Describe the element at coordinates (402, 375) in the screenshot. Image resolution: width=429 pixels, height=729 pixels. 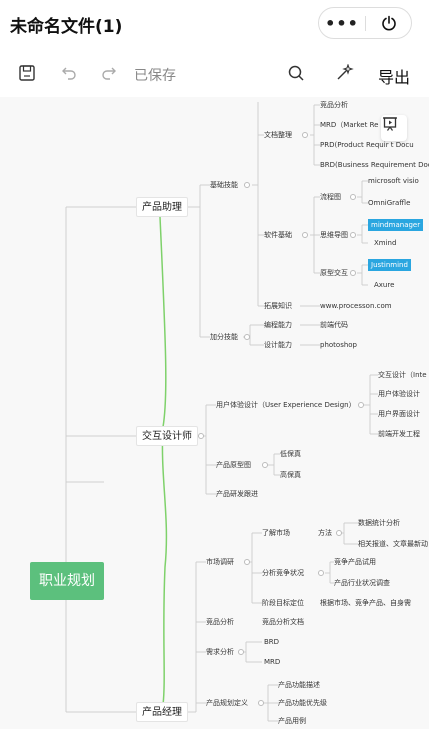
I see `node-ixd: 交互设计（Inte` at that location.